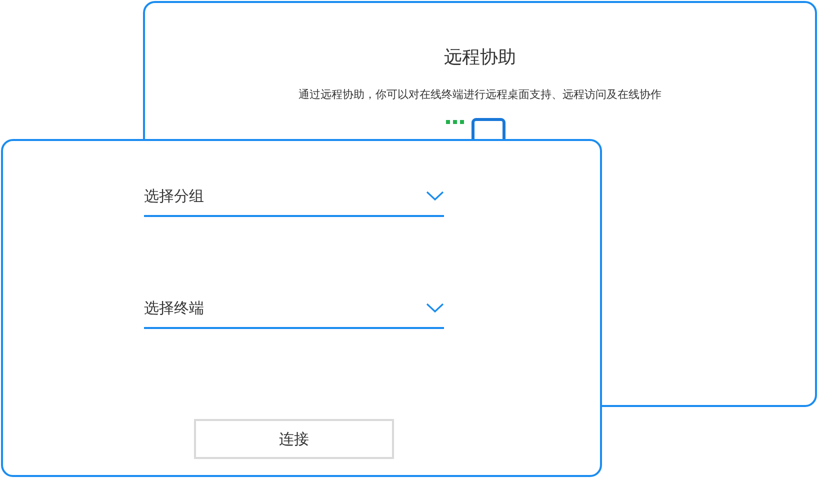 The width and height of the screenshot is (818, 478). What do you see at coordinates (480, 95) in the screenshot?
I see `panel-description: 通过远程协助，你可以对在线终端进行远程桌面支持、远程访问及在线协作` at bounding box center [480, 95].